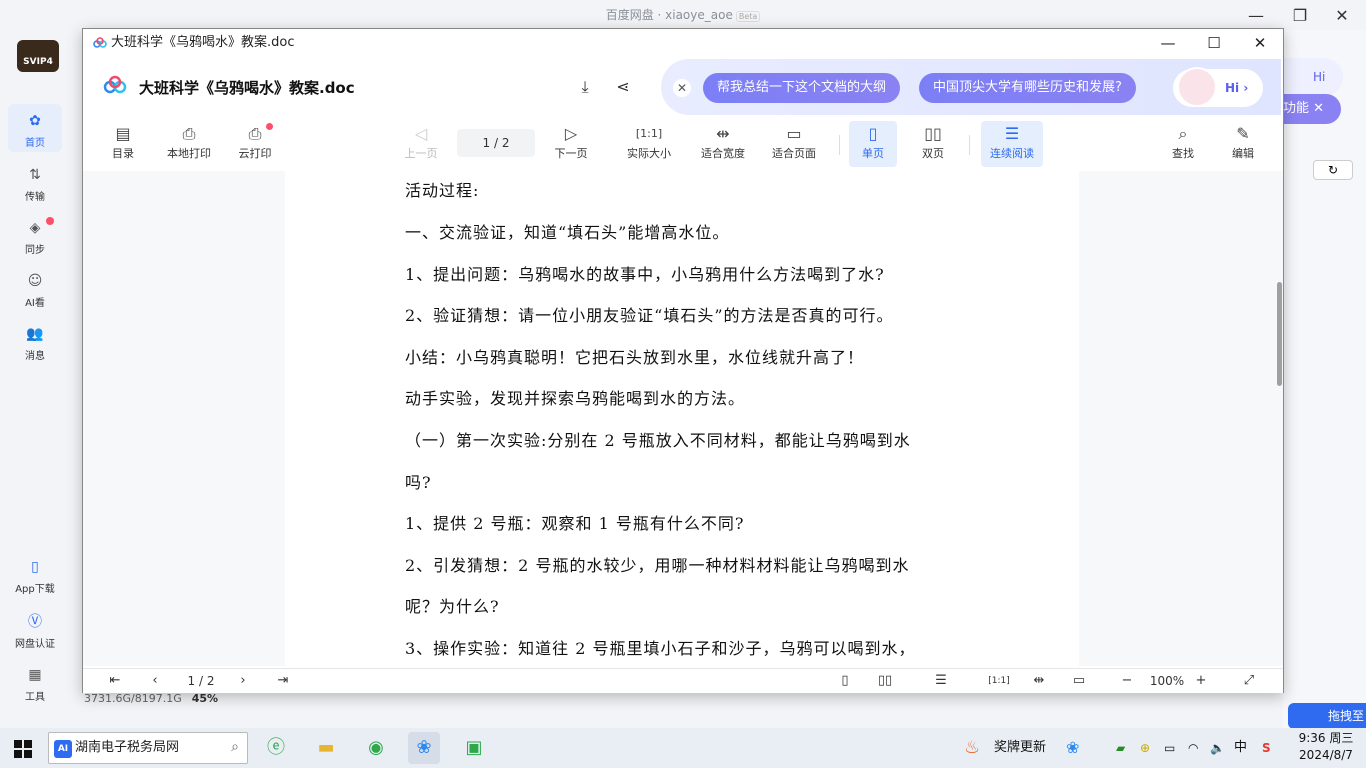 The width and height of the screenshot is (1366, 768). I want to click on fit-page-label: 适合页面, so click(794, 153).